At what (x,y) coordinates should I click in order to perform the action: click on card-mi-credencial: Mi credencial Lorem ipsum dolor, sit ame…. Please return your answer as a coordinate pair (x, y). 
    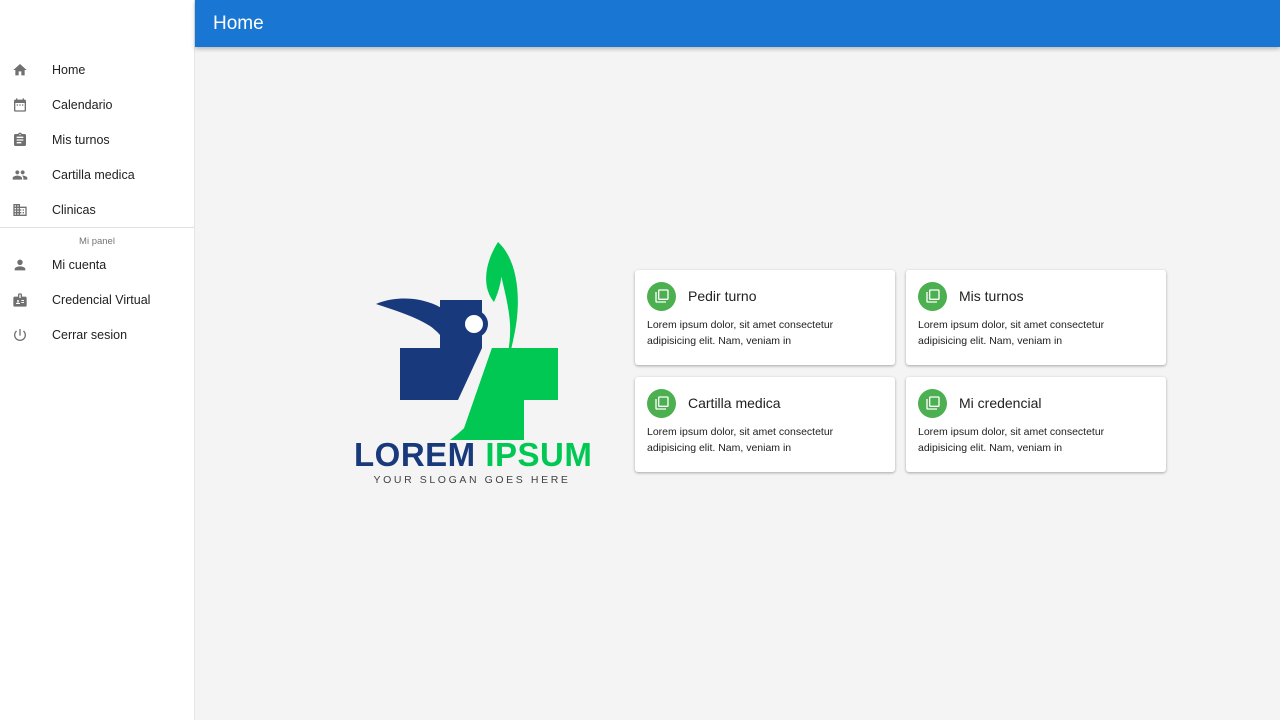
    Looking at the image, I should click on (1036, 424).